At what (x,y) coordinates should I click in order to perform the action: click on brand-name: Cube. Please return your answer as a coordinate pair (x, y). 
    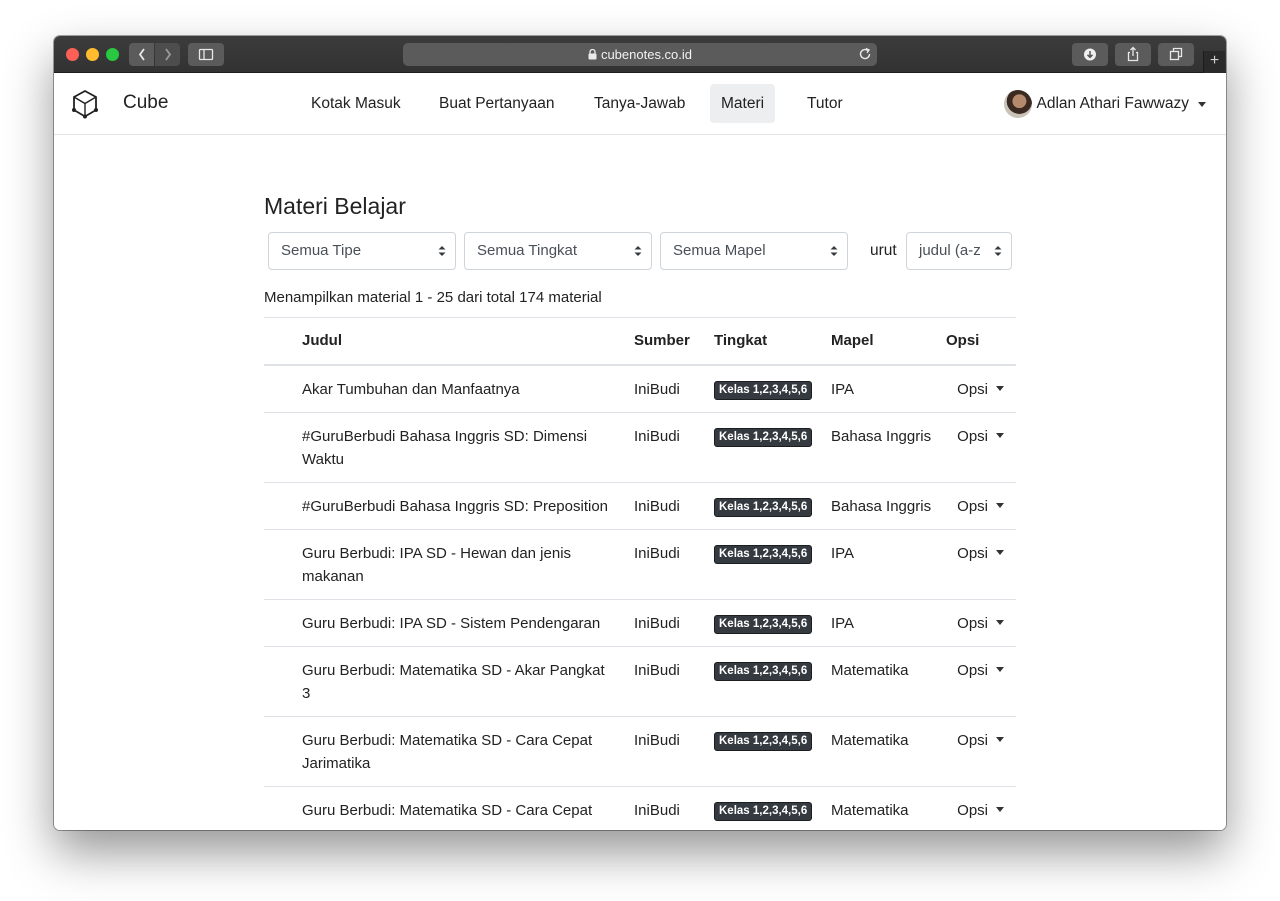
    Looking at the image, I should click on (145, 103).